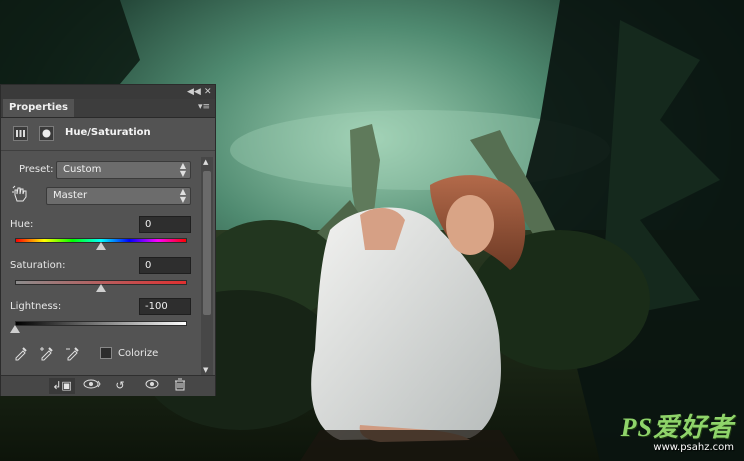  Describe the element at coordinates (101, 246) in the screenshot. I see `hue-slider-thumb` at that location.